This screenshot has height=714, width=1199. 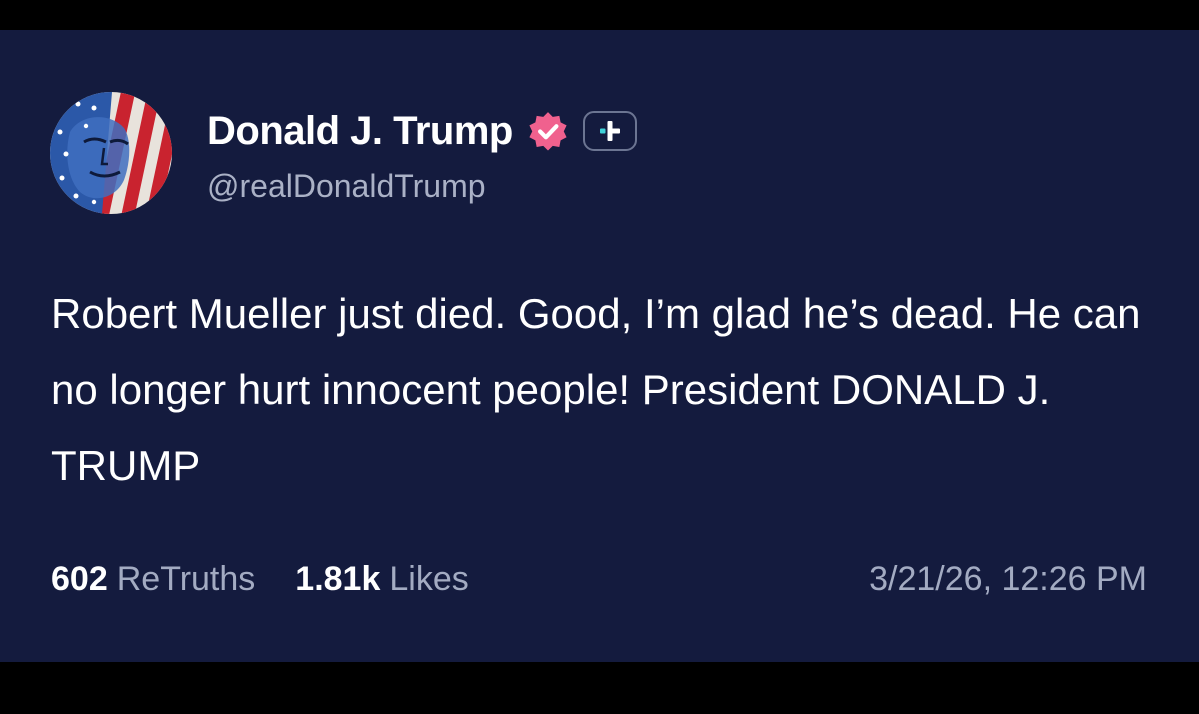 What do you see at coordinates (346, 186) in the screenshot?
I see `author-handle: @realDonaldTrump` at bounding box center [346, 186].